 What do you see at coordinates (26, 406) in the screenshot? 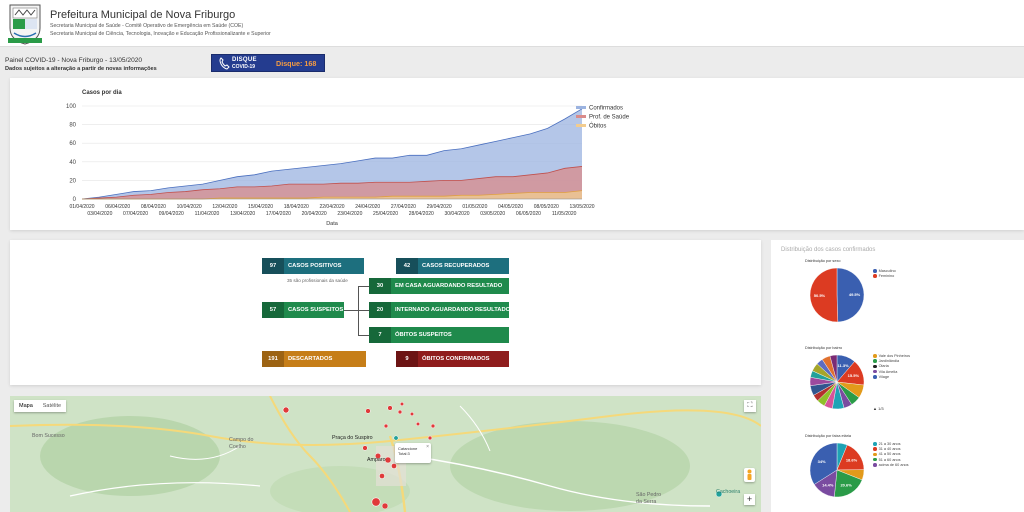
I see `tab-mapa: Mapa` at bounding box center [26, 406].